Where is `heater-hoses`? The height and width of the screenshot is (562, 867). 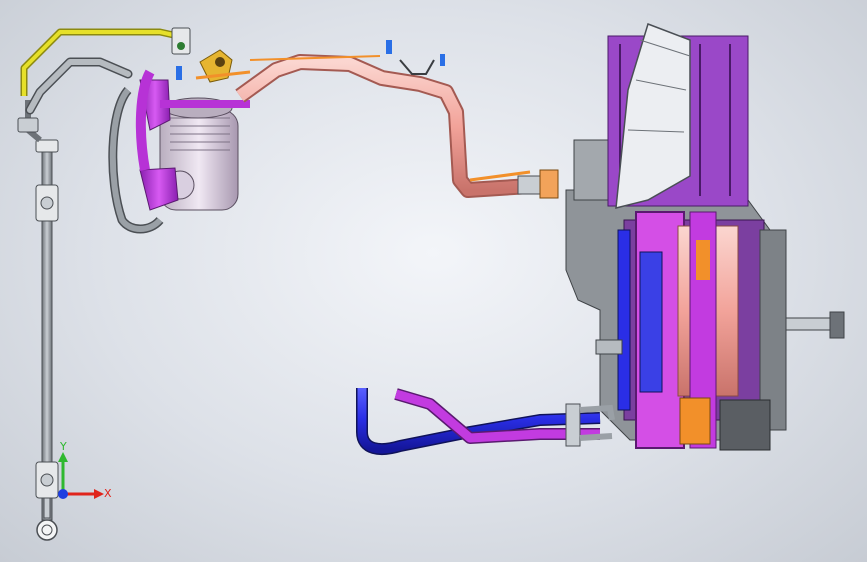
heater-hoses is located at coordinates (485, 421).